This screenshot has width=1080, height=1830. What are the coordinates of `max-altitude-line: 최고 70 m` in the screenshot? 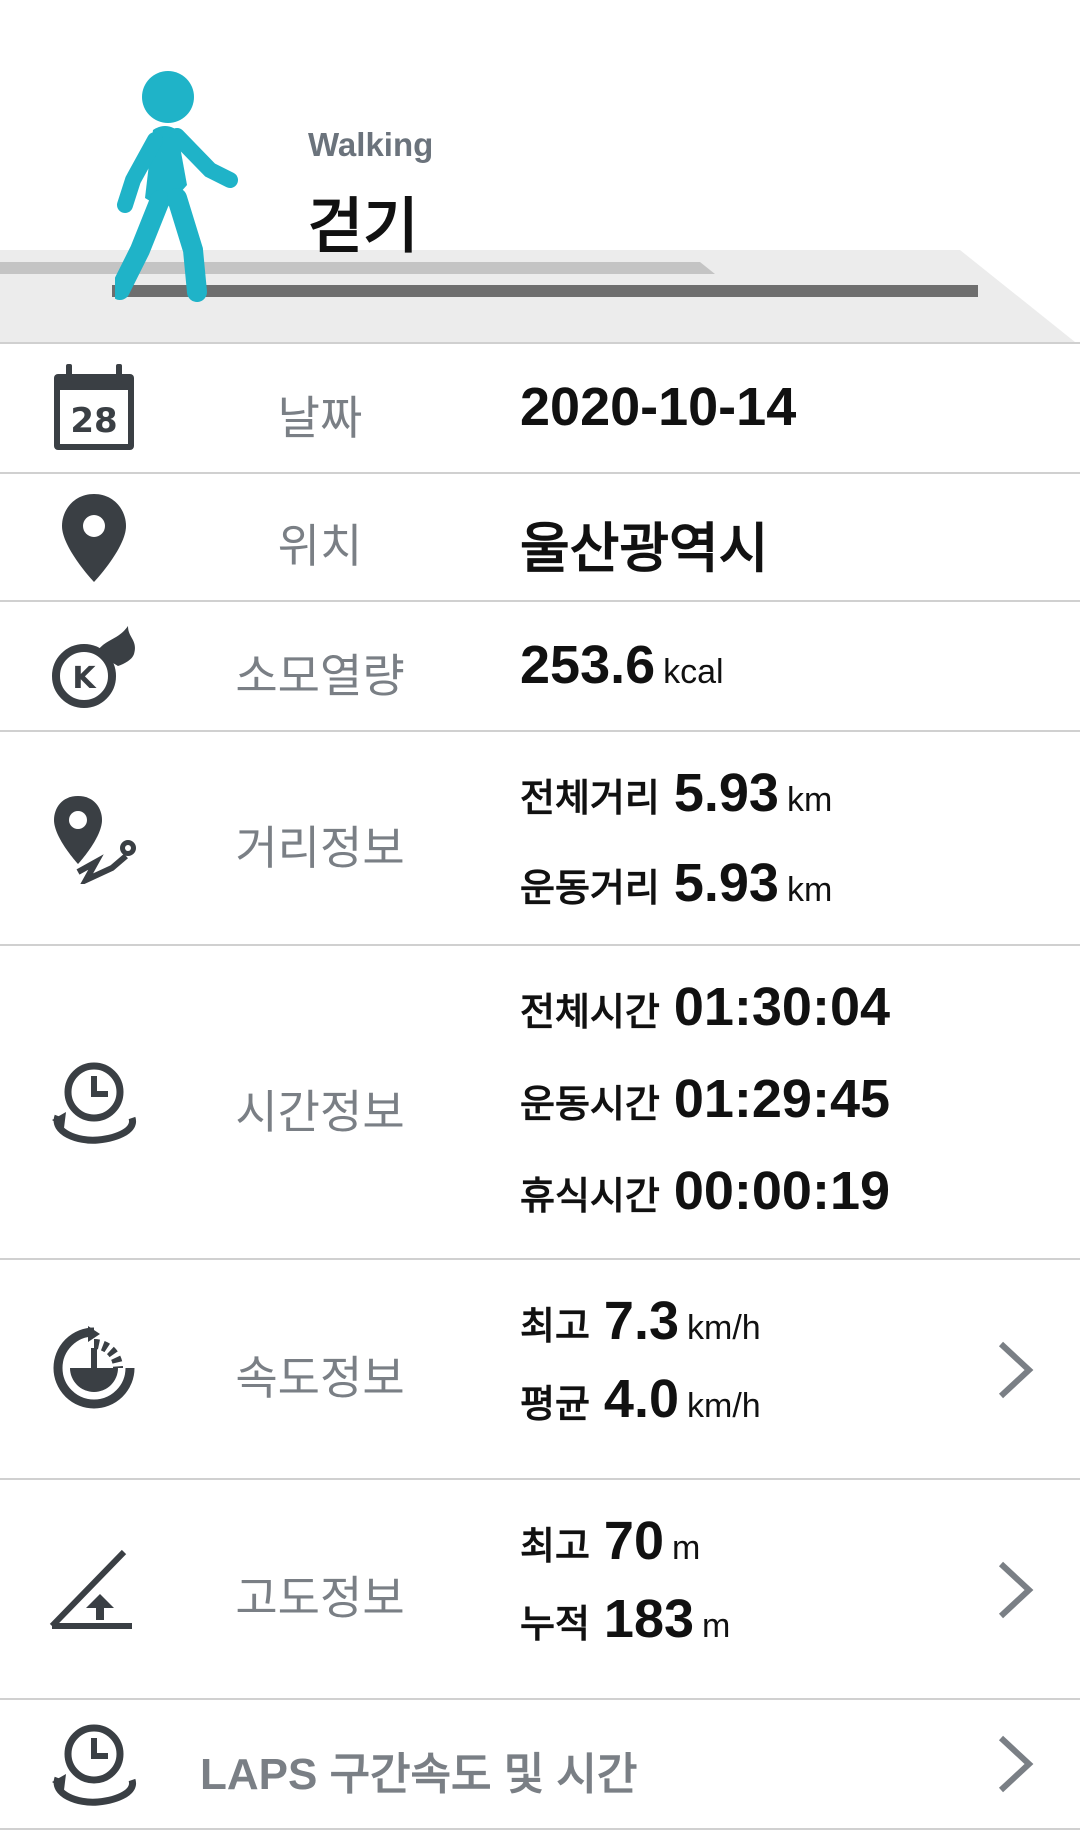 It's located at (610, 1541).